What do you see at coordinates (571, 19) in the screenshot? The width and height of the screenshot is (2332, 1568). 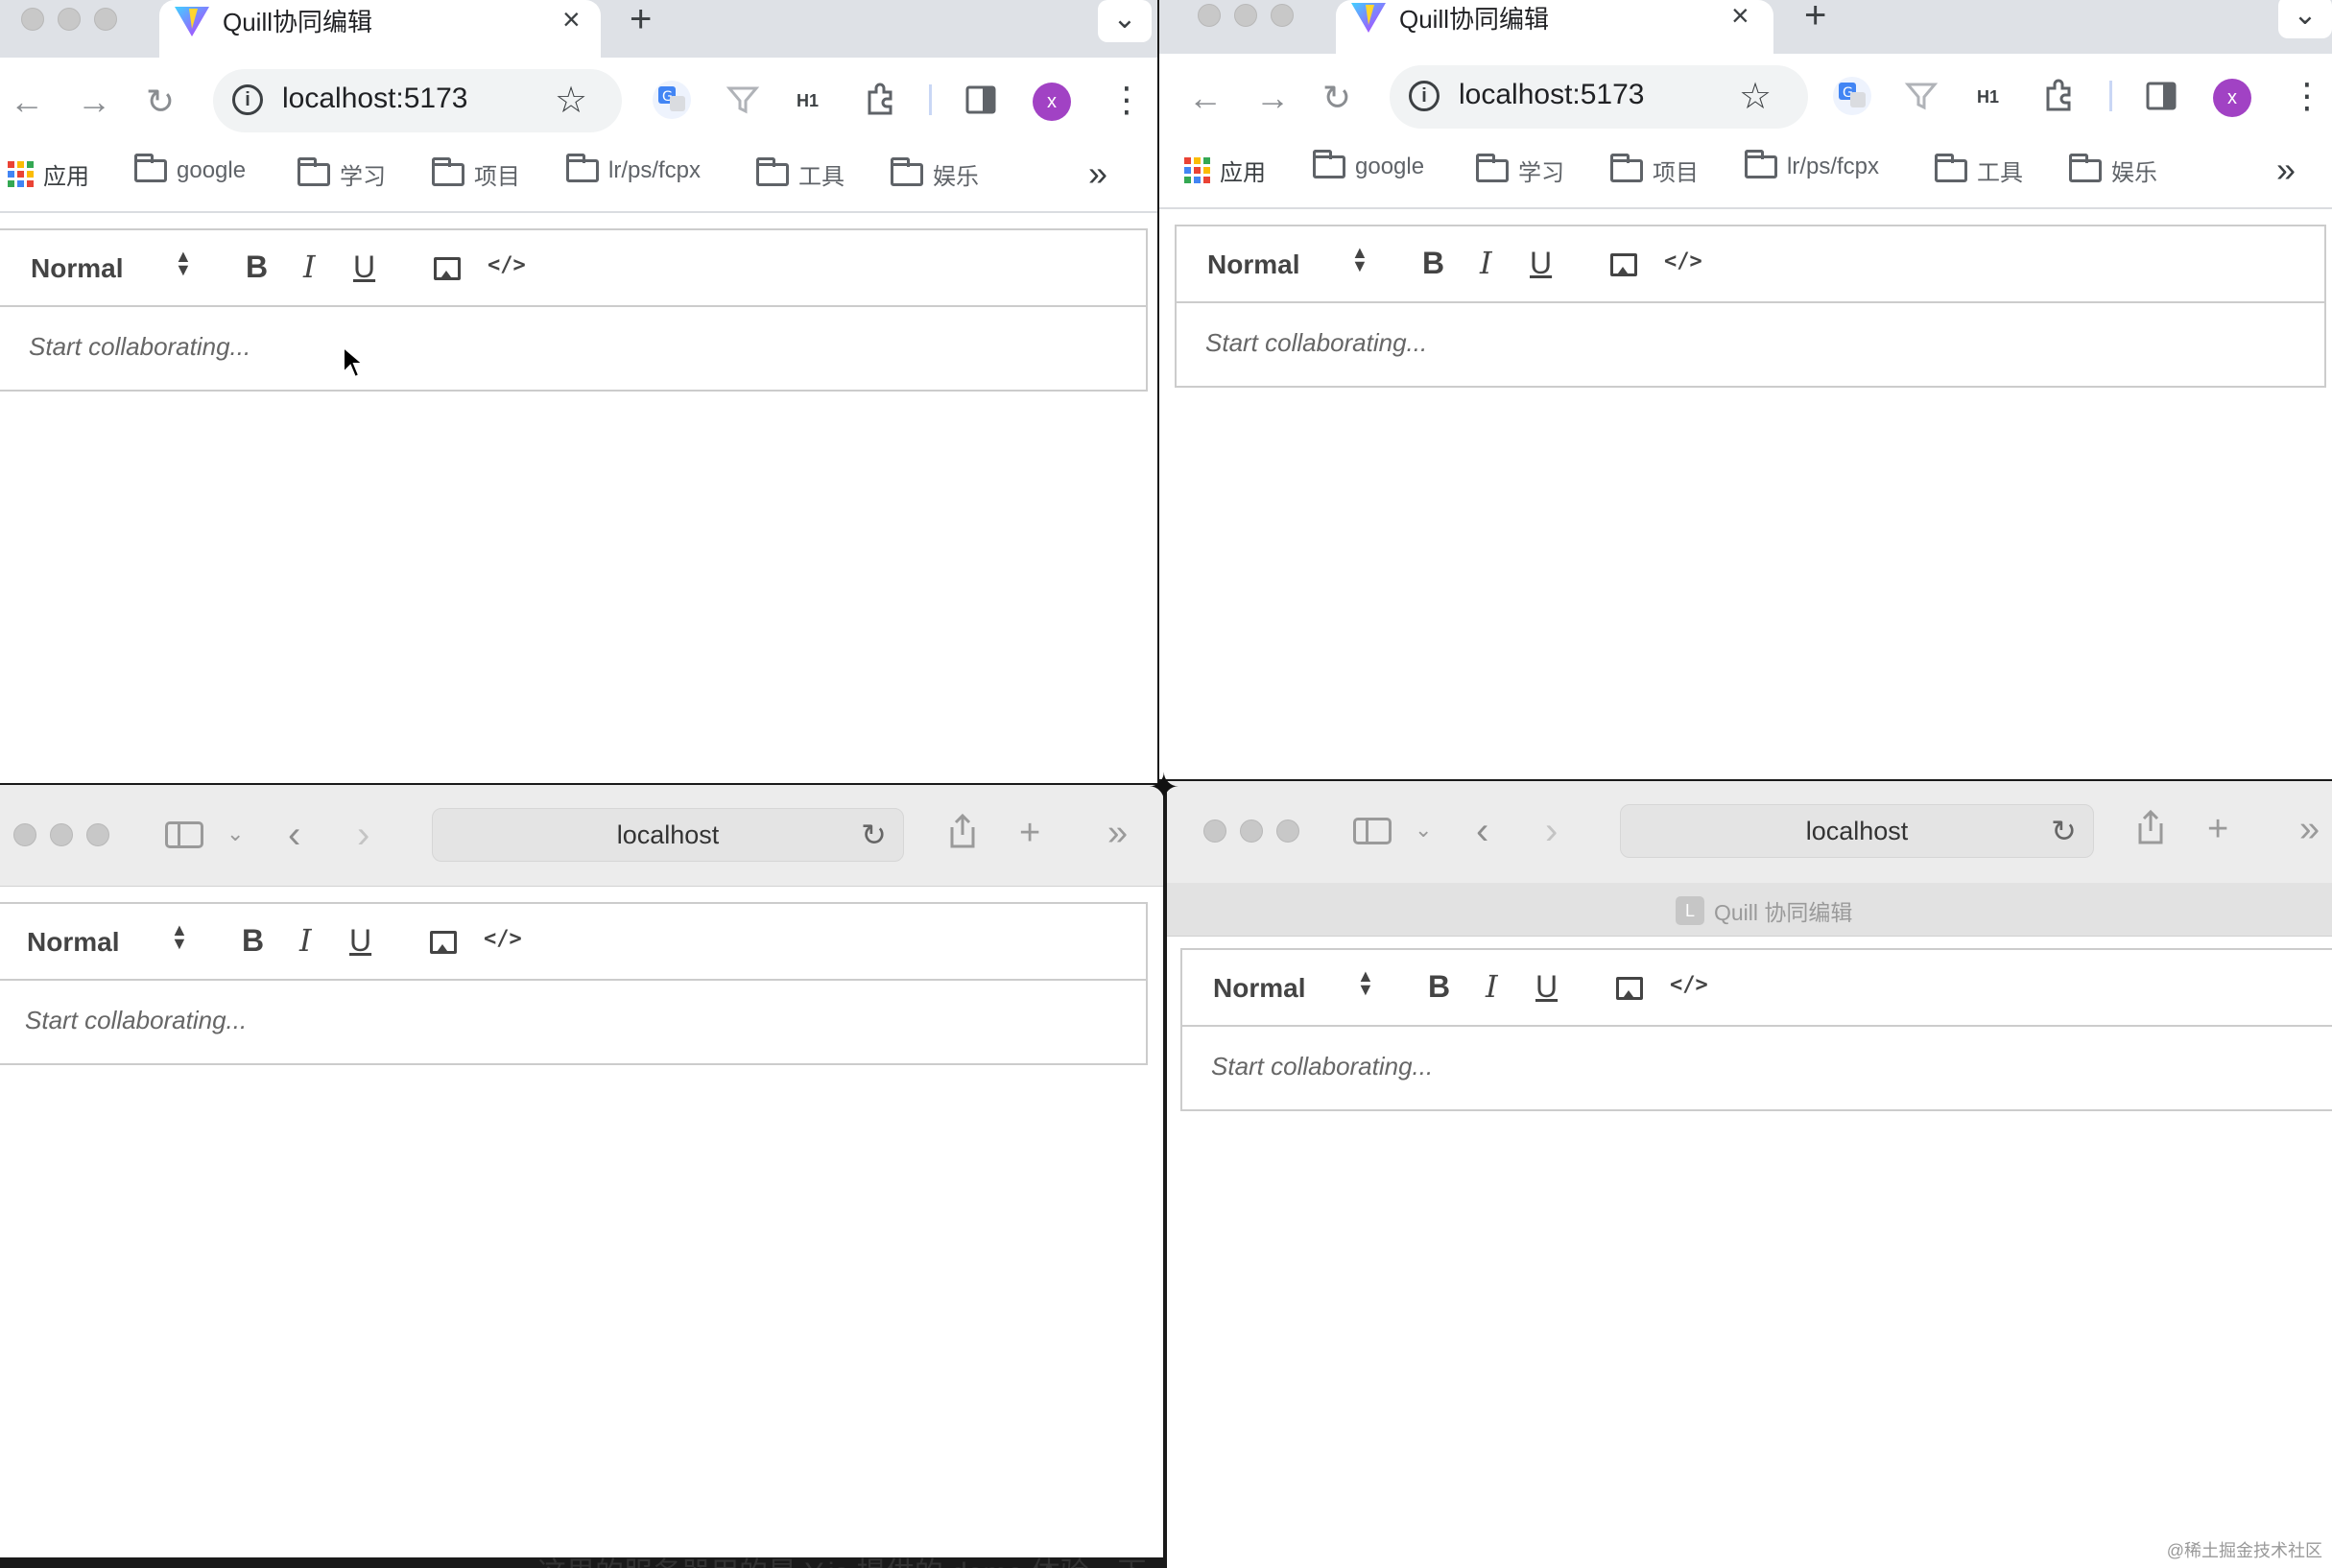 I see `close-tab-icon: ×` at bounding box center [571, 19].